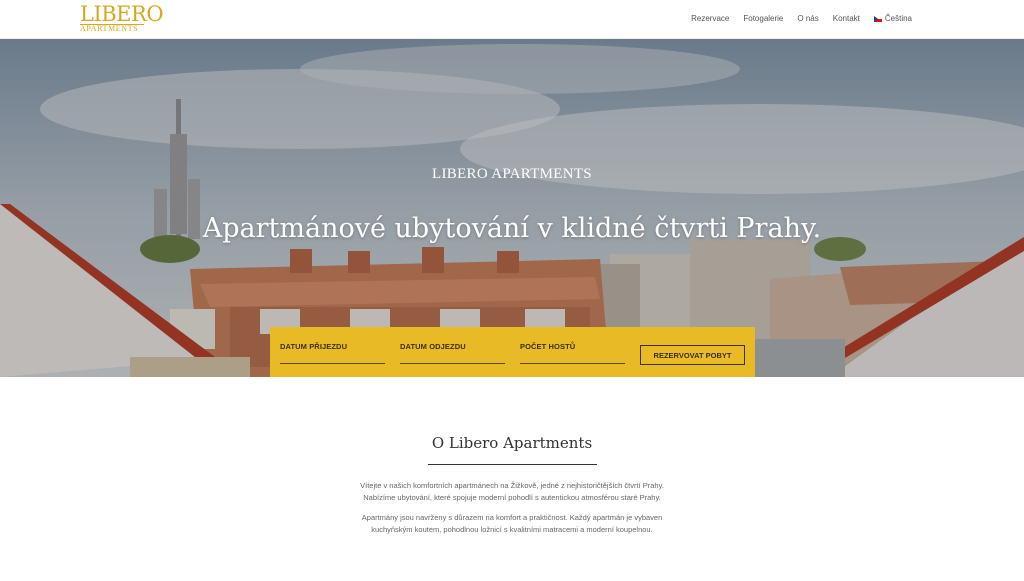  Describe the element at coordinates (877, 18) in the screenshot. I see `czech-flag-icon` at that location.